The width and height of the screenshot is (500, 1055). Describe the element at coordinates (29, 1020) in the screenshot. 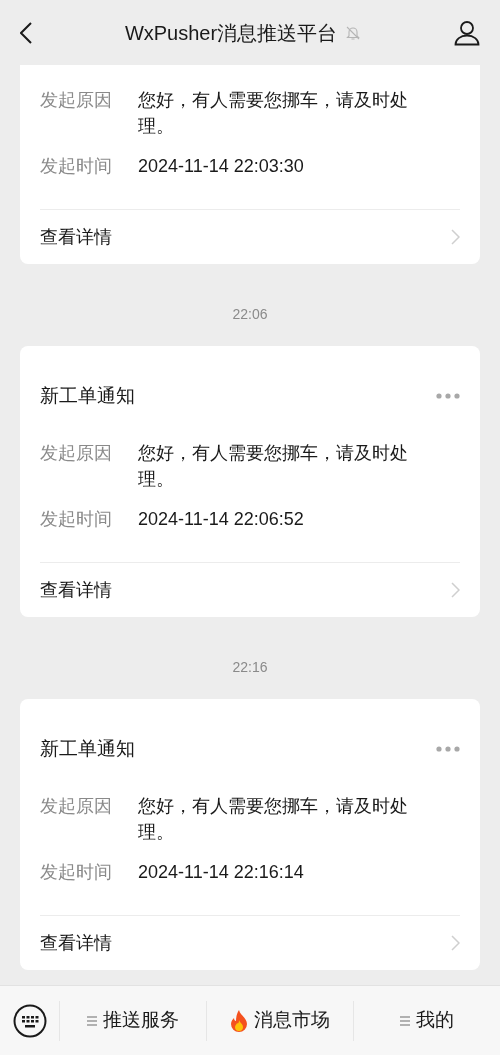

I see `keyboard-icon` at that location.